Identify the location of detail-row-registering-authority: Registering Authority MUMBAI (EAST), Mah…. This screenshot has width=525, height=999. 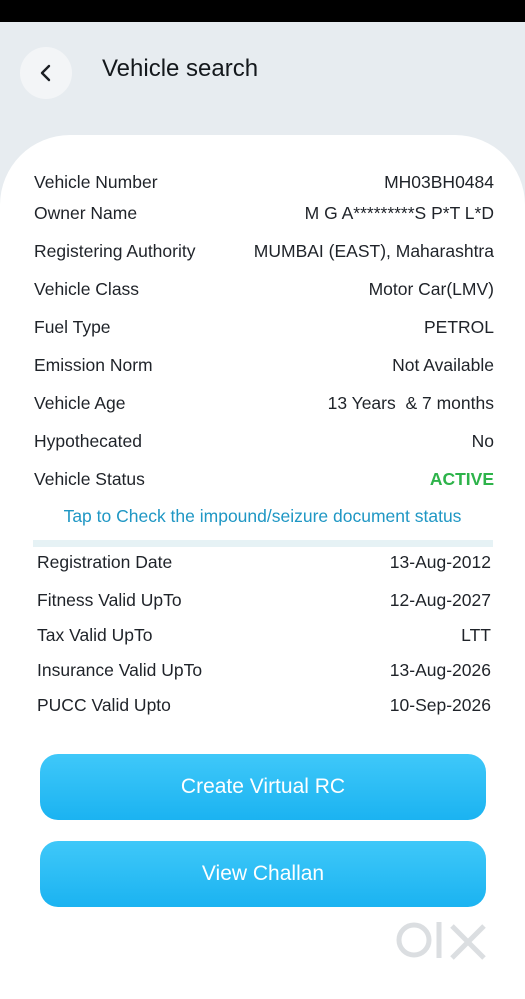
(264, 251).